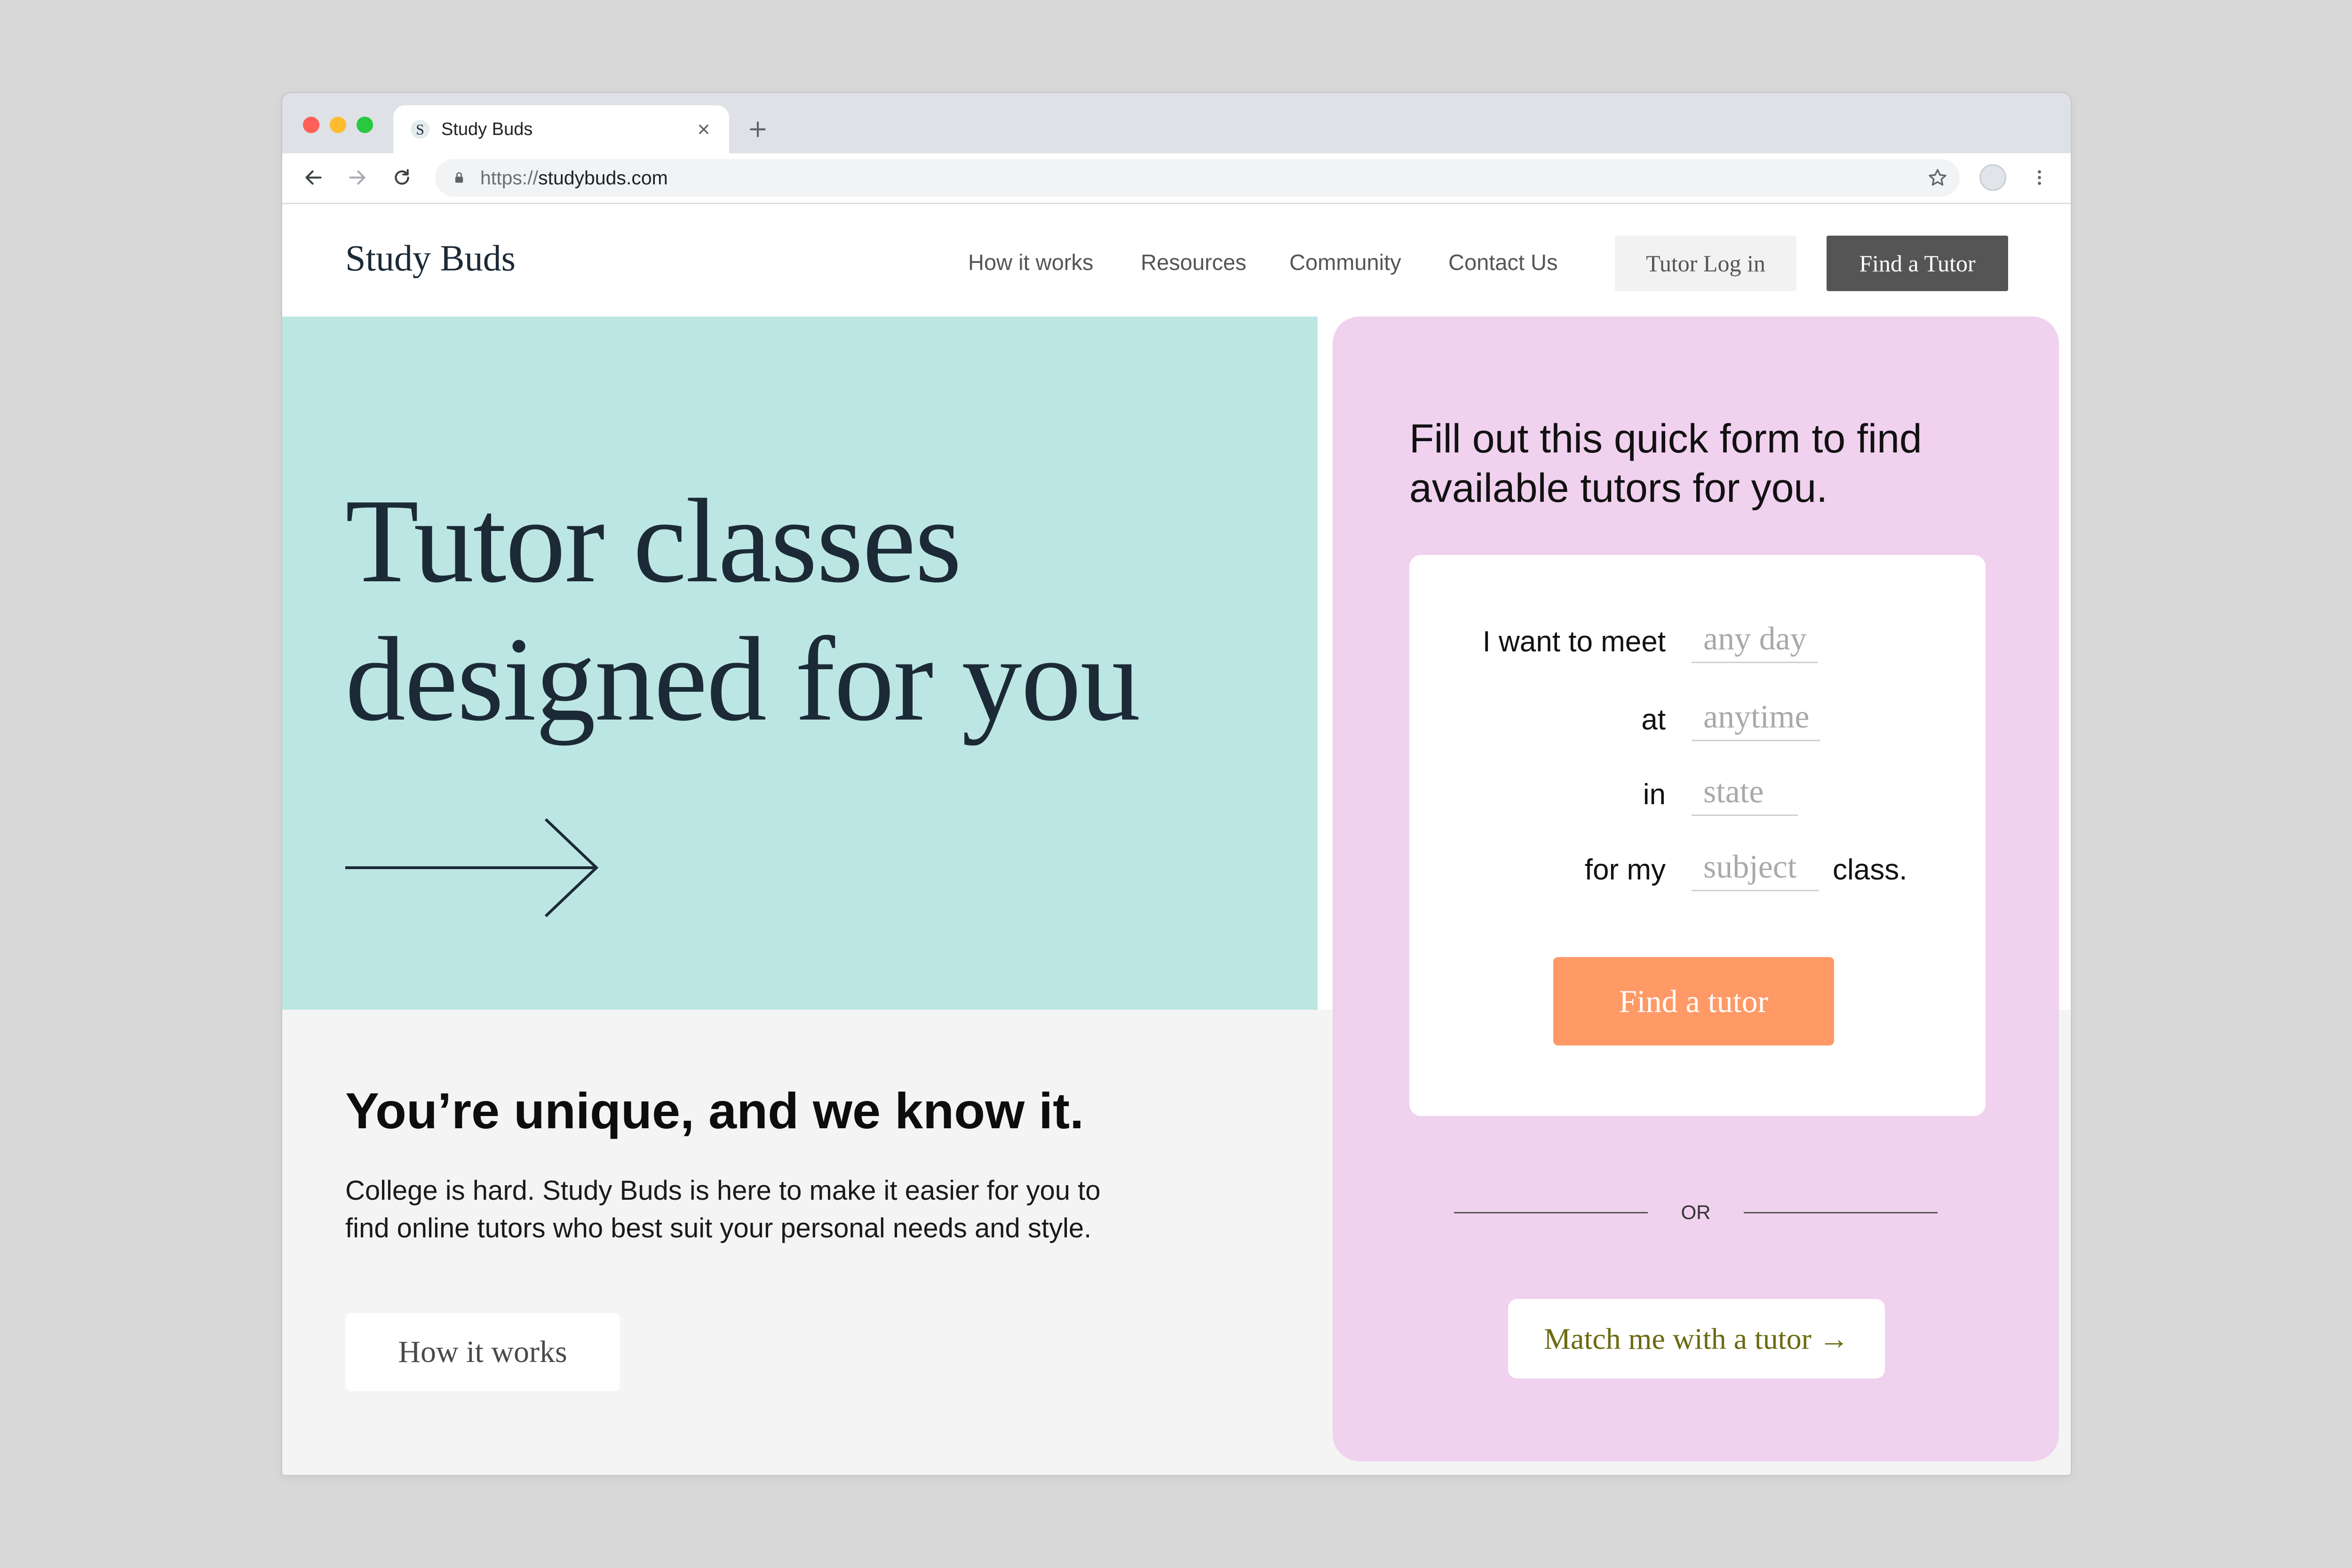 The image size is (2352, 1568). What do you see at coordinates (482, 1352) in the screenshot?
I see `how-it-works-button: How it works` at bounding box center [482, 1352].